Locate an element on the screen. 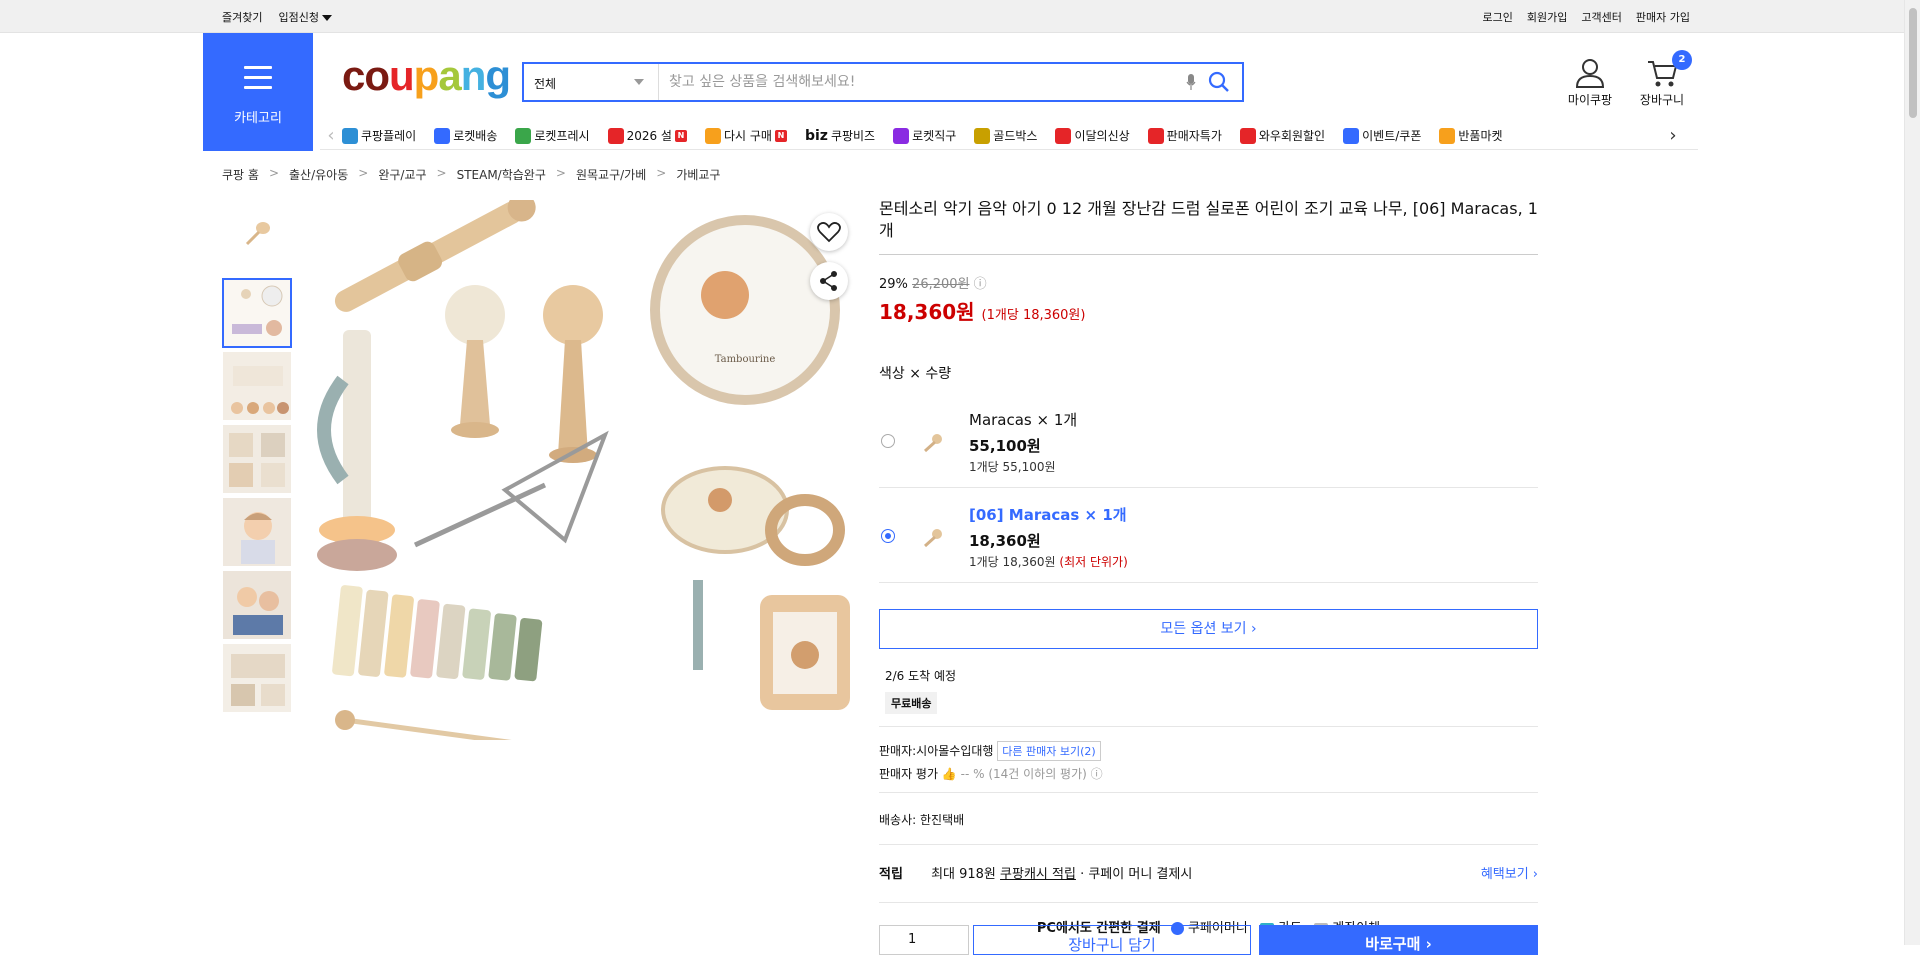  seller-join-link: 판매자 가입 is located at coordinates (1663, 17).